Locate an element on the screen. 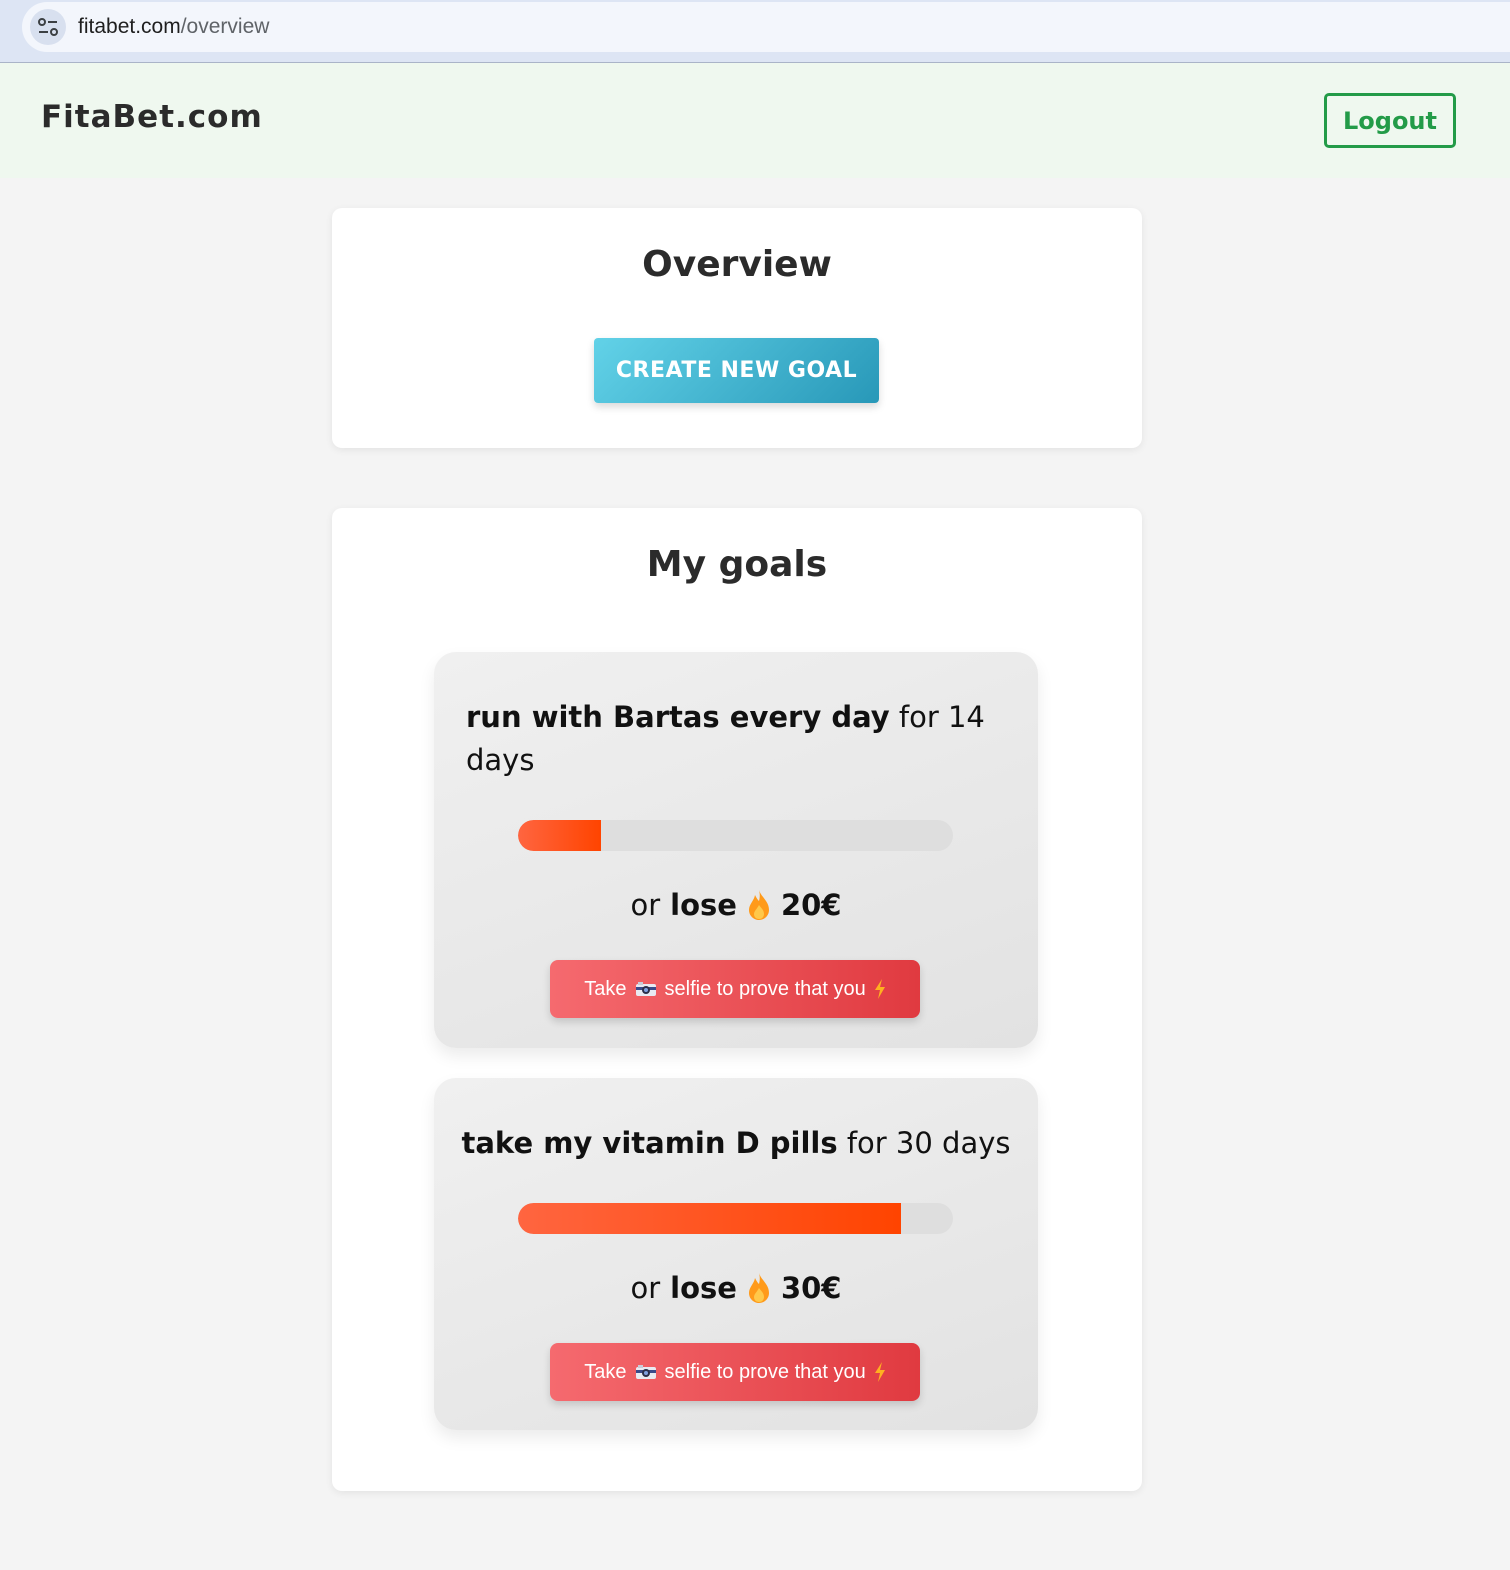 The image size is (1510, 1570). goal-description: take my vitamin D pills for 30 days is located at coordinates (736, 1143).